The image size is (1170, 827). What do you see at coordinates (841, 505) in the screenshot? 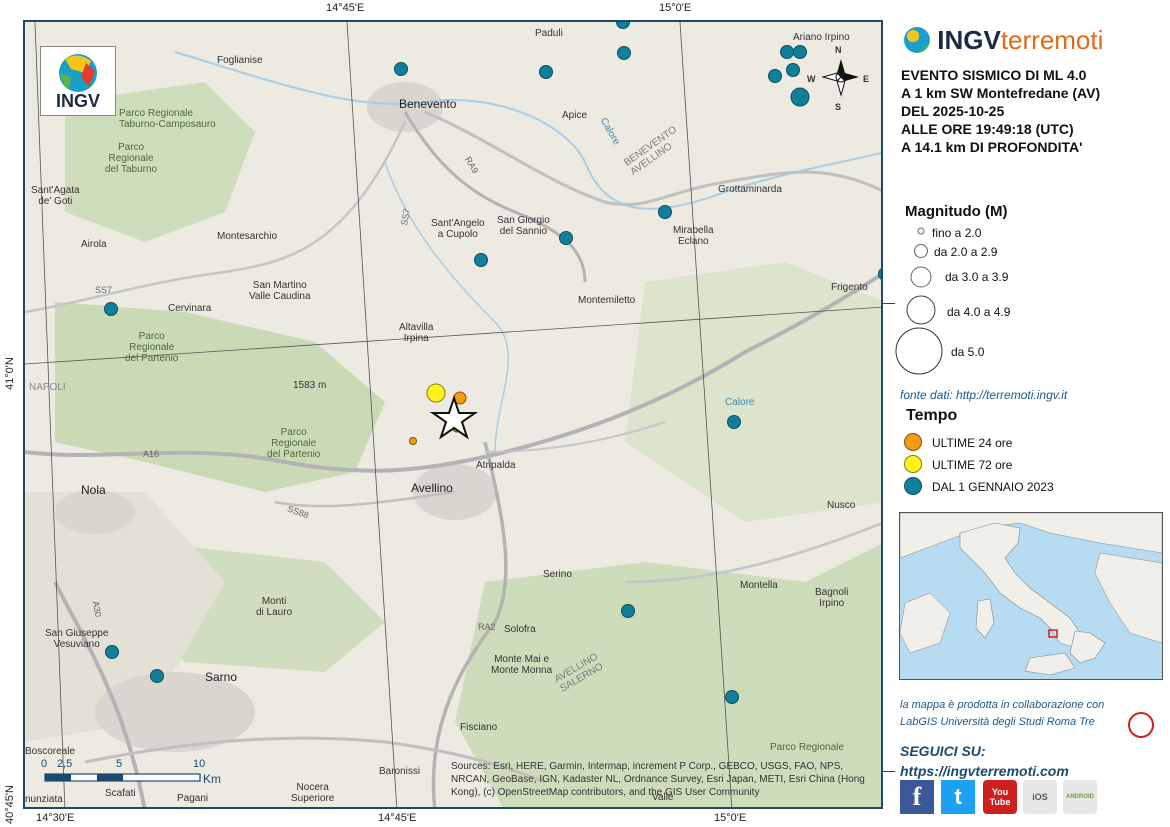
I see `place-label: Nusco` at bounding box center [841, 505].